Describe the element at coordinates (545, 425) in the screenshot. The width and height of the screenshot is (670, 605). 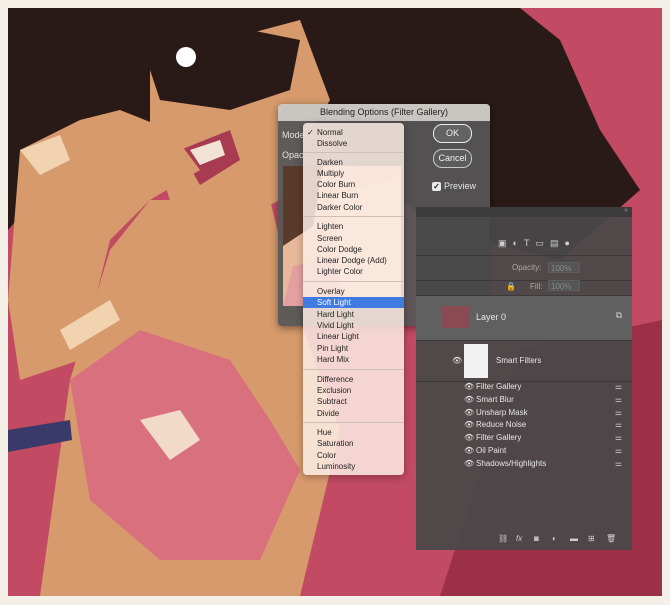
I see `filter-item: 👁 Reduce Noise ⚌` at that location.